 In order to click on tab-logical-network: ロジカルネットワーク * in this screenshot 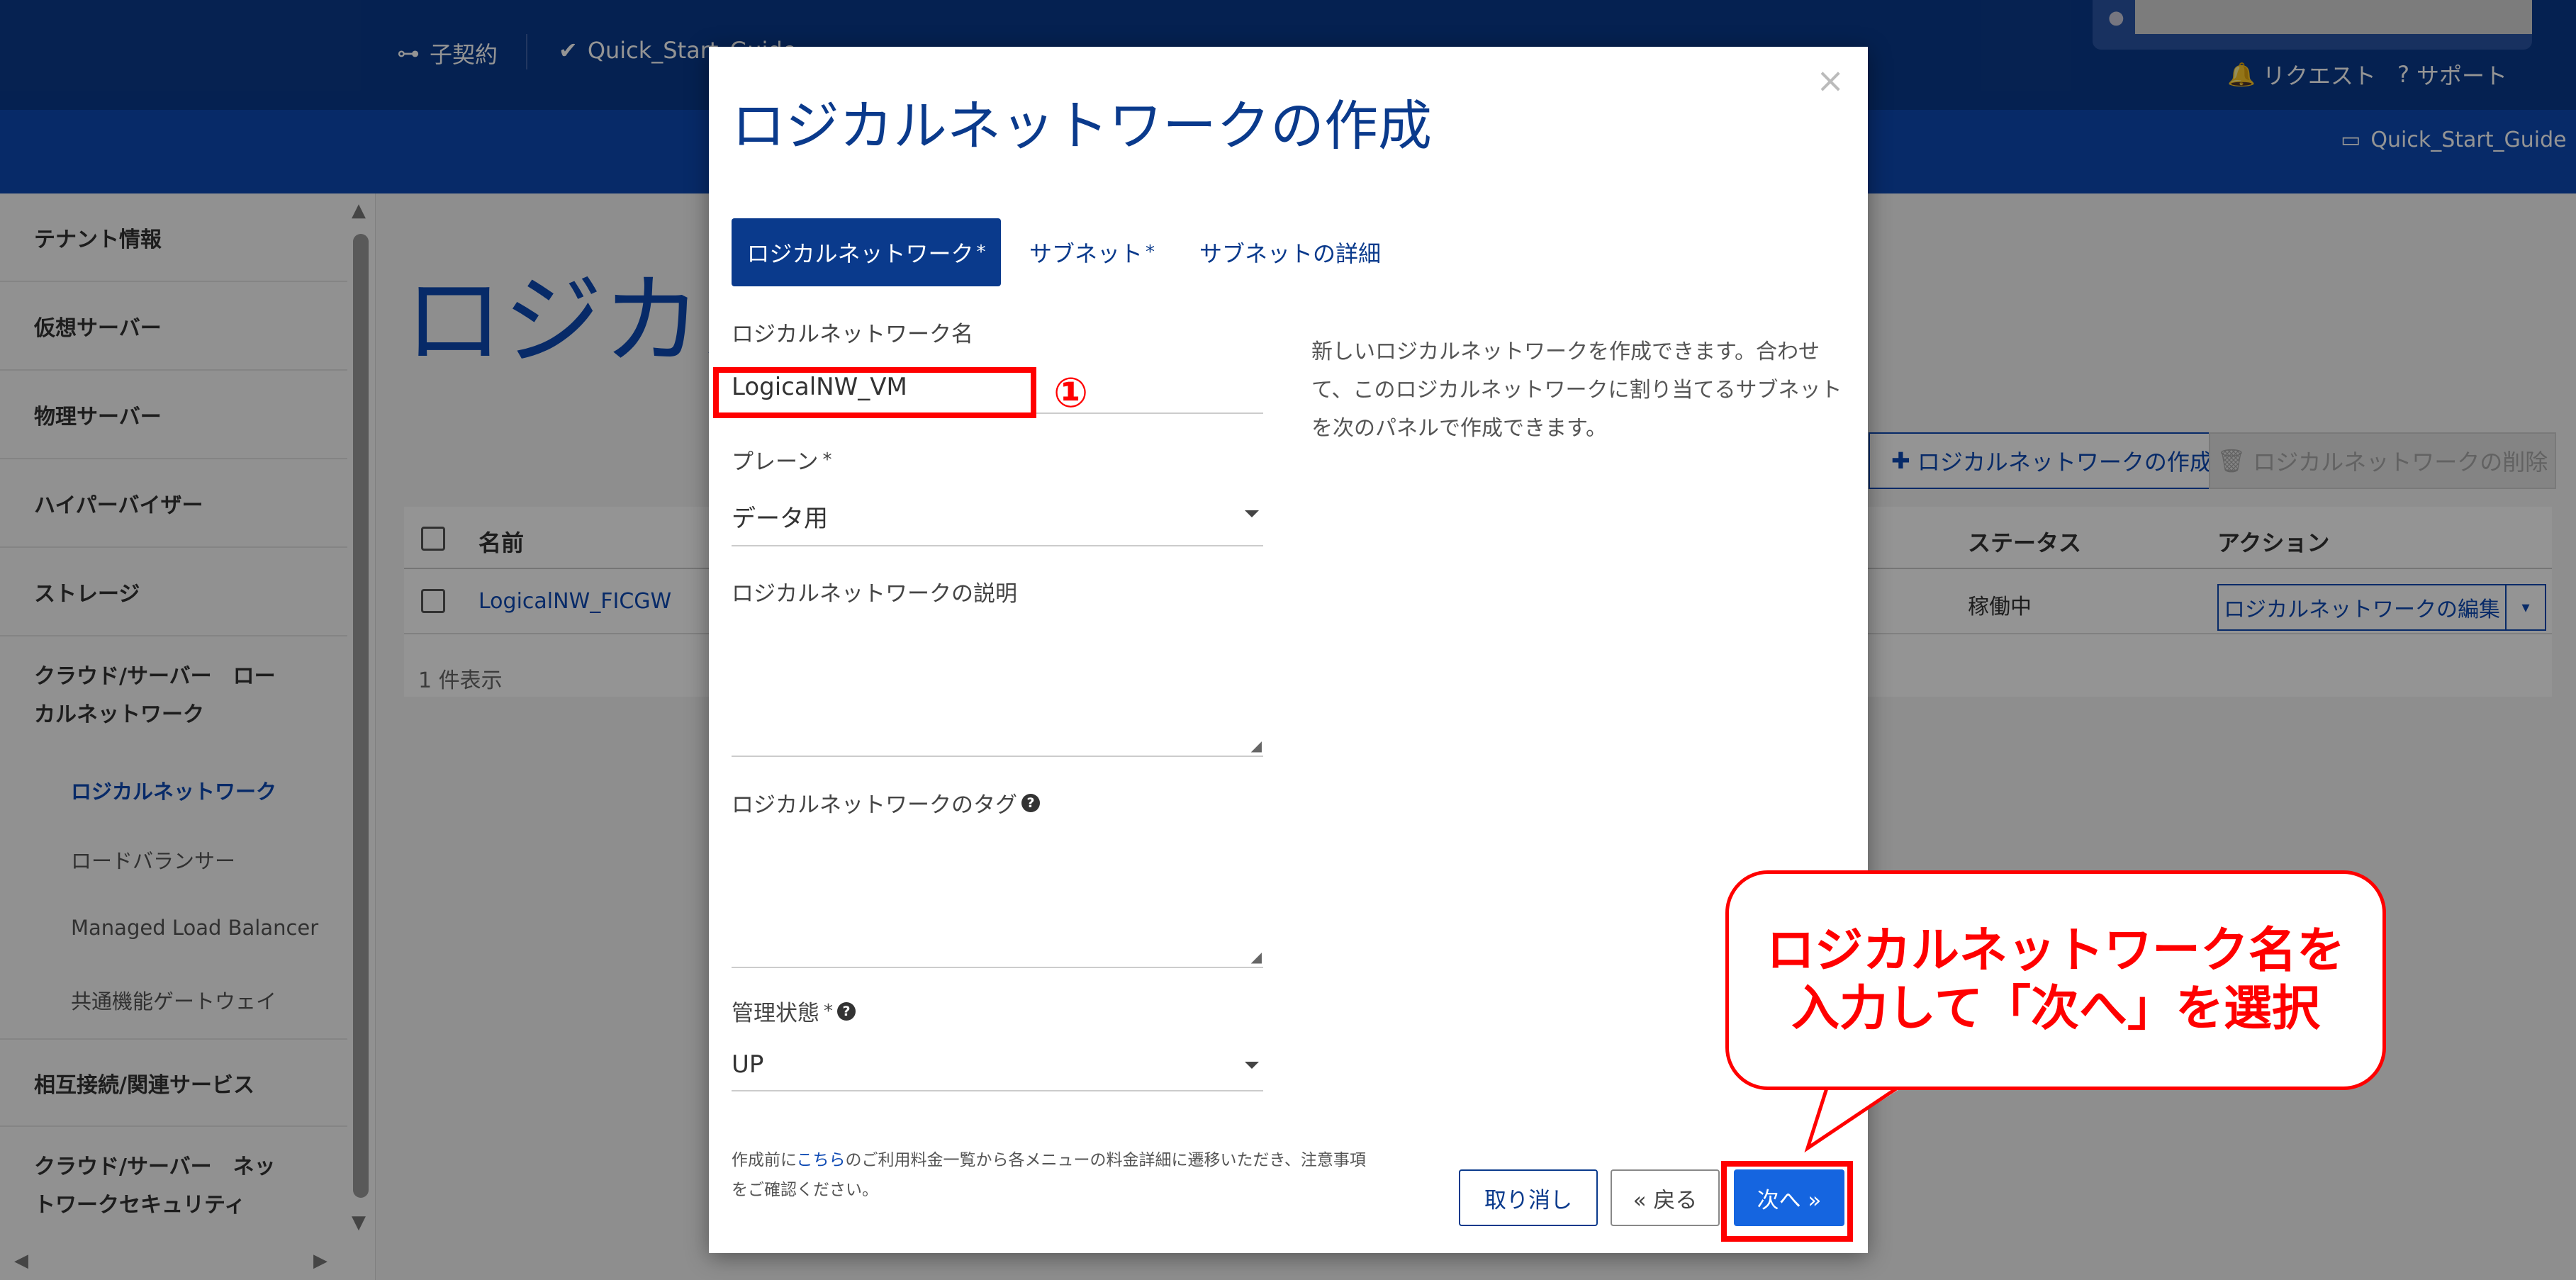, I will do `click(867, 252)`.